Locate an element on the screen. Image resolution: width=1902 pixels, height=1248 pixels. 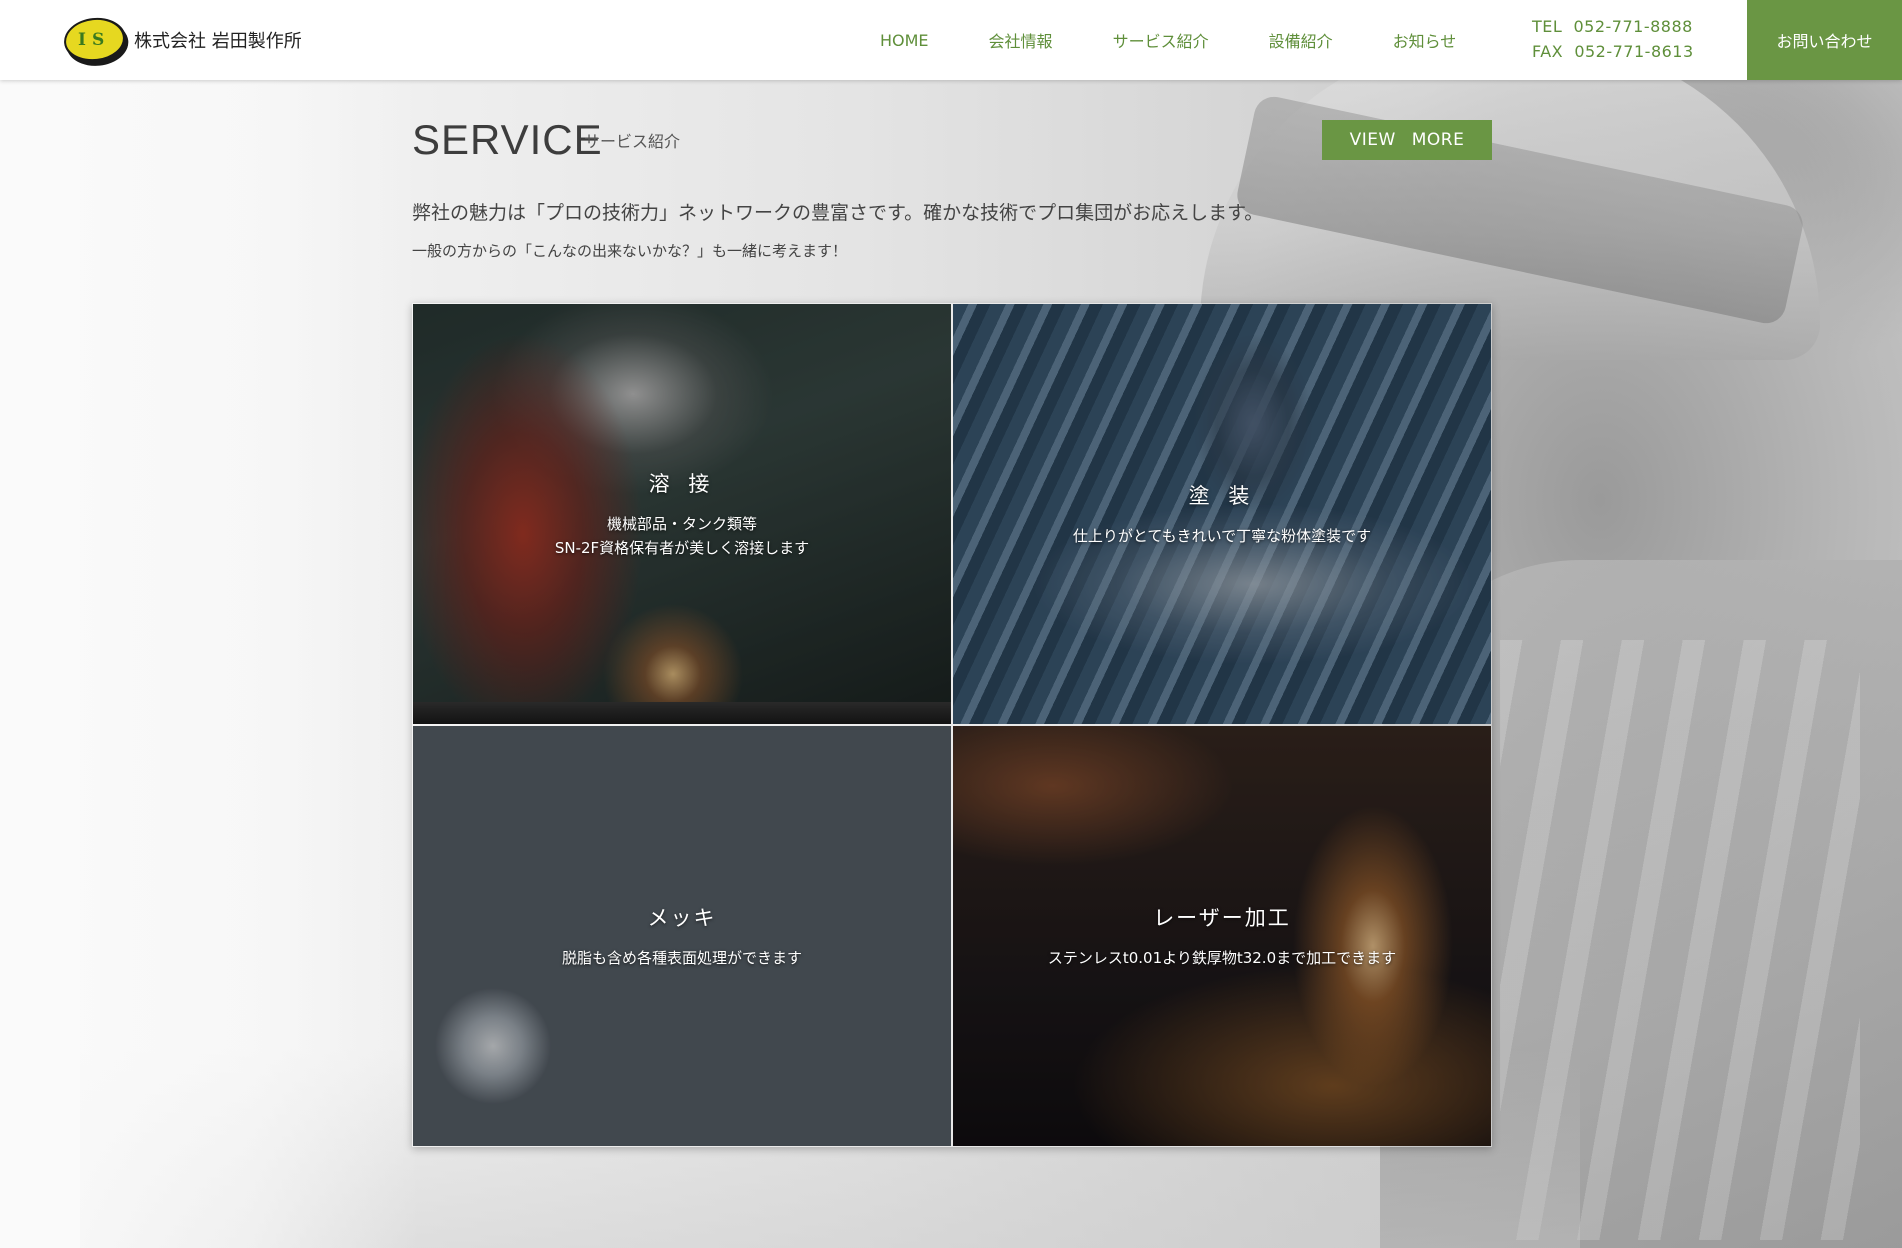
card-text: 溶 接 機械部品・タンク類等 SN-2F資格保有者が美しく溶接します is located at coordinates (682, 514).